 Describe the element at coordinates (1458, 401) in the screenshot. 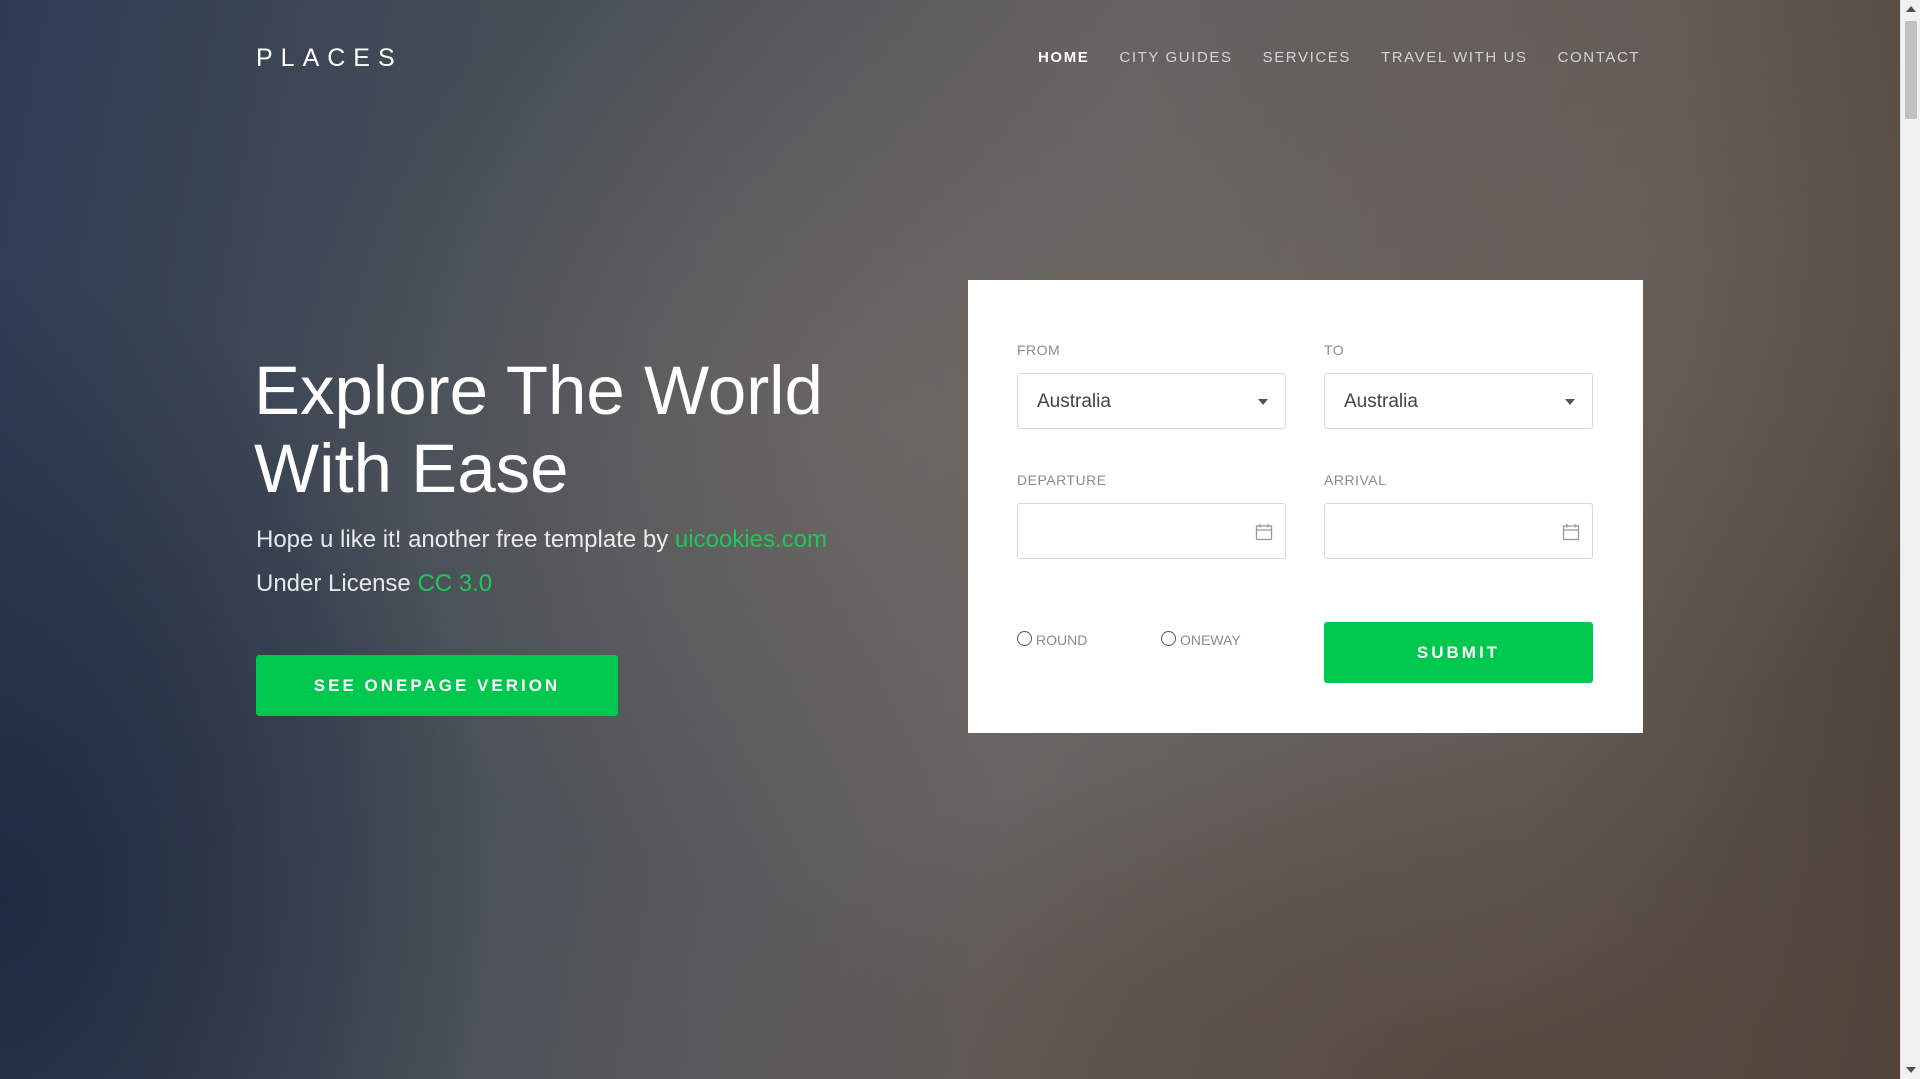

I see `to-select: Australia` at that location.